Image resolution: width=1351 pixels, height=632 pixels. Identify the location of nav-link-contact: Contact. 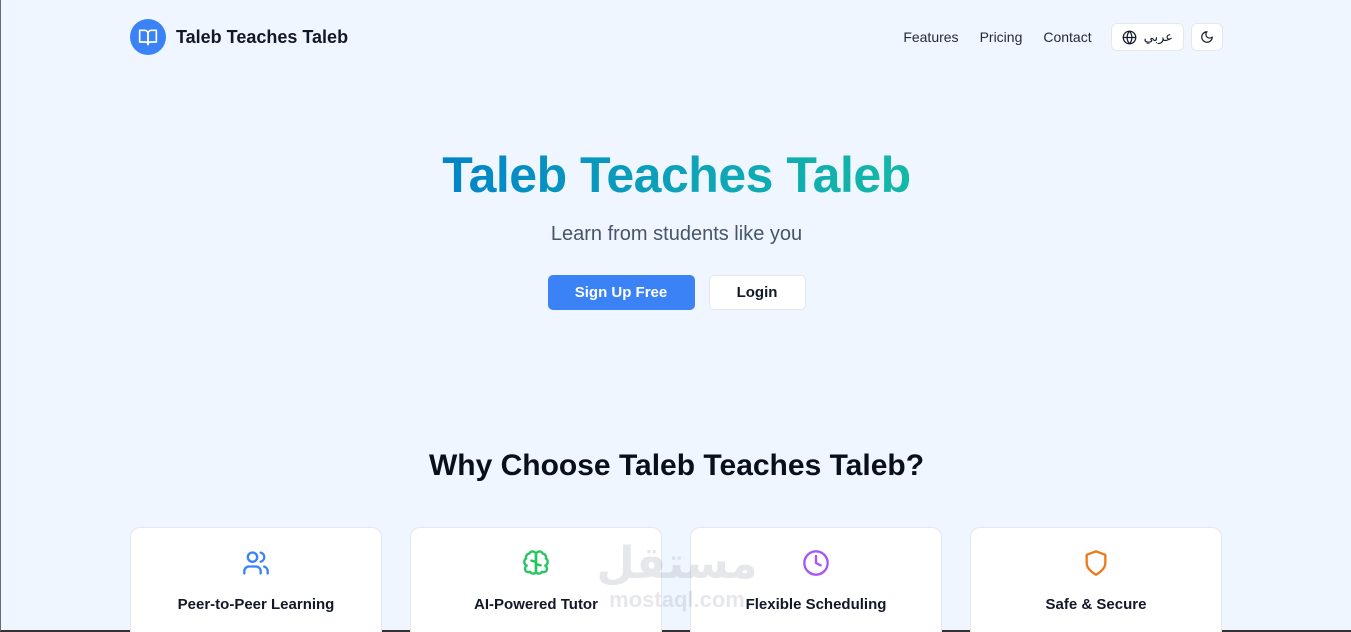
(1067, 37).